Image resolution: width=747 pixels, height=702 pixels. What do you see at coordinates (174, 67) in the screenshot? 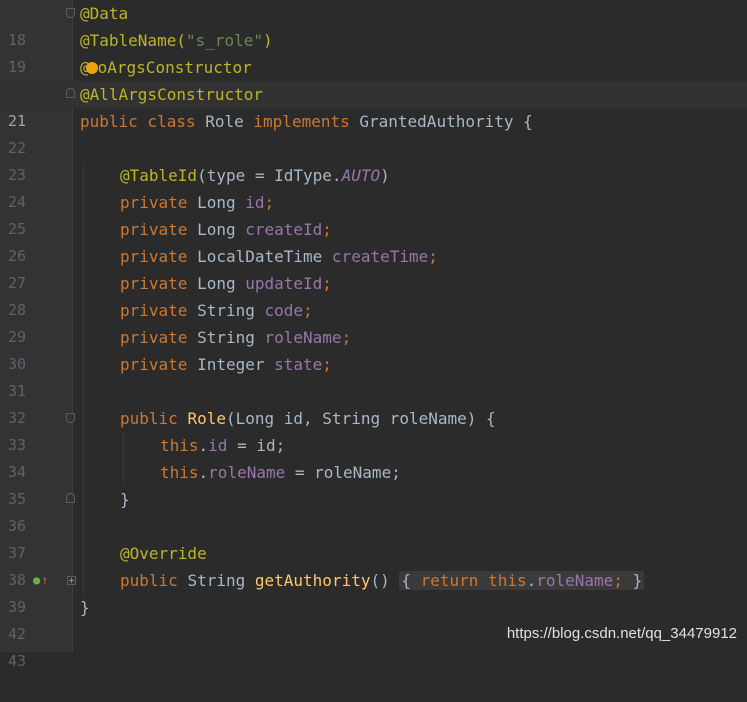
I see `annotation: oArgsConstructor` at bounding box center [174, 67].